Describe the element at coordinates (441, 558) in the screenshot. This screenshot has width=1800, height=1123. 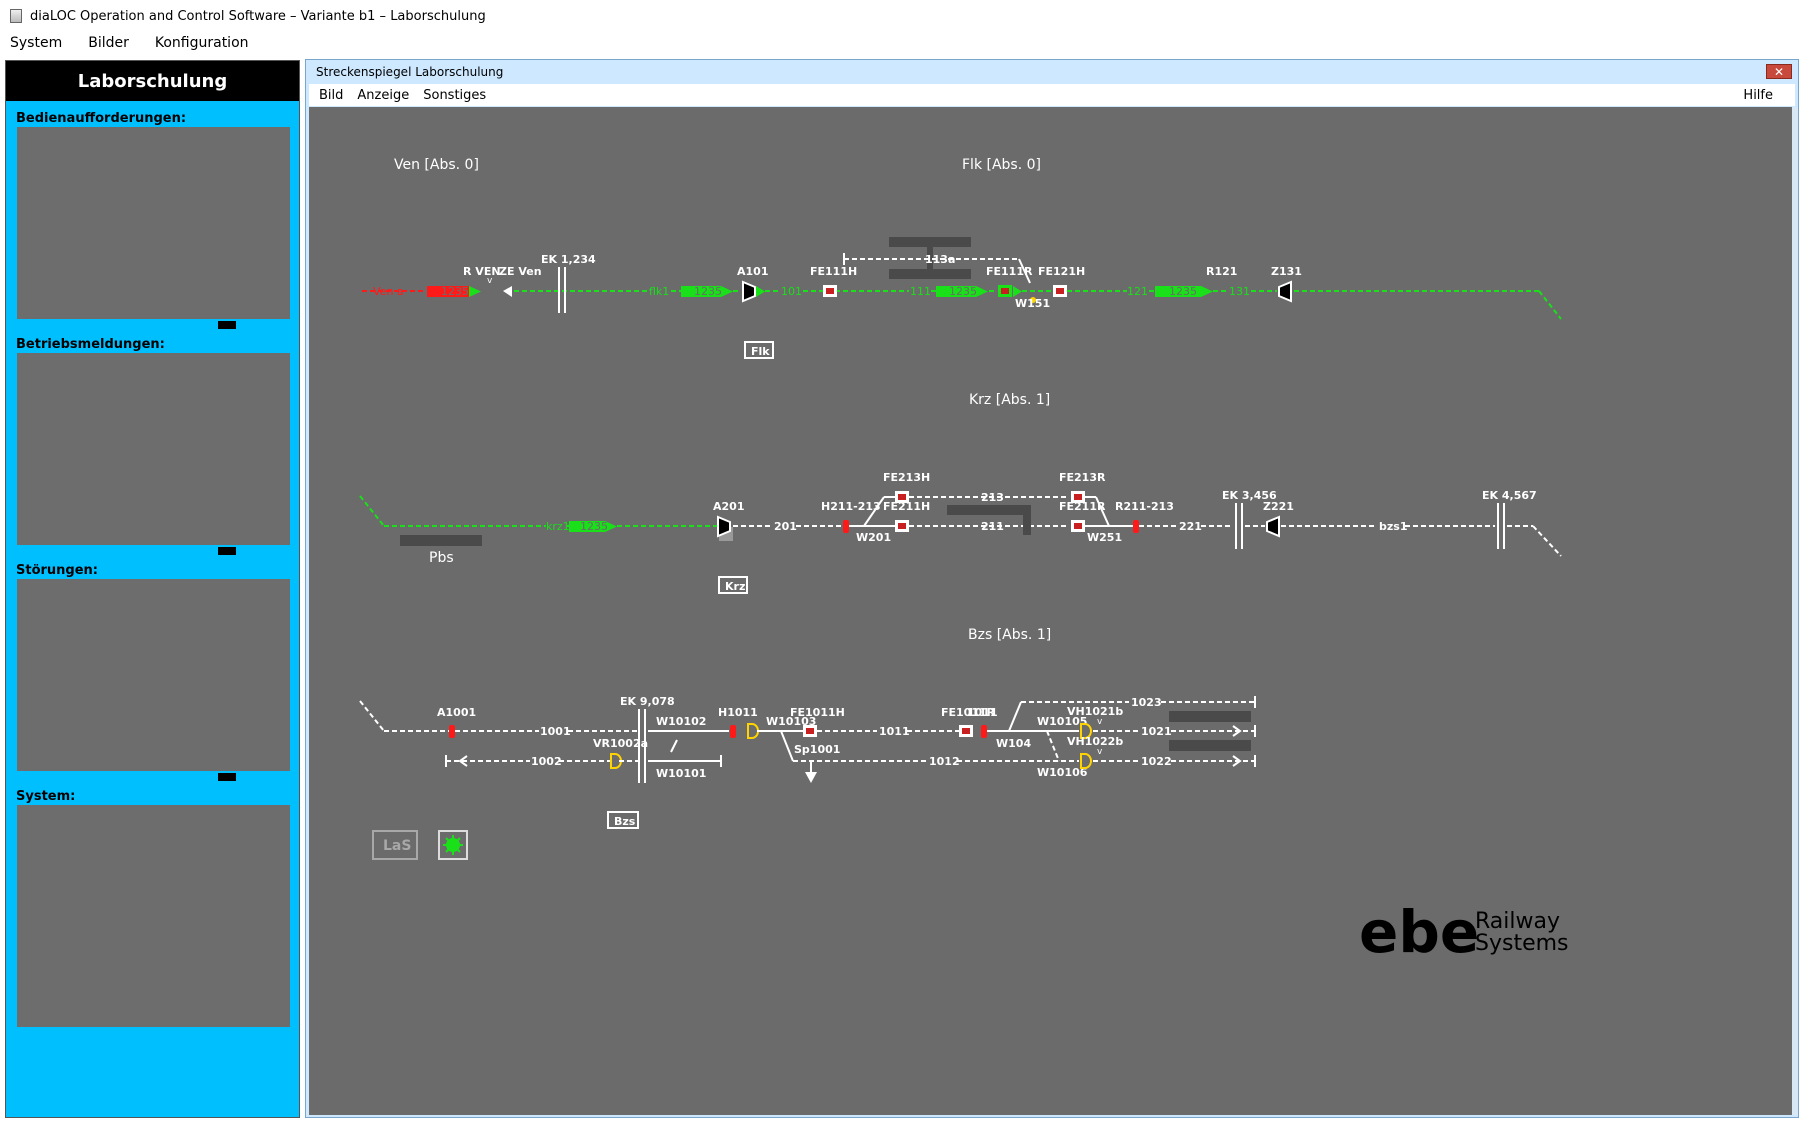
I see `label-pbs: Pbs` at that location.